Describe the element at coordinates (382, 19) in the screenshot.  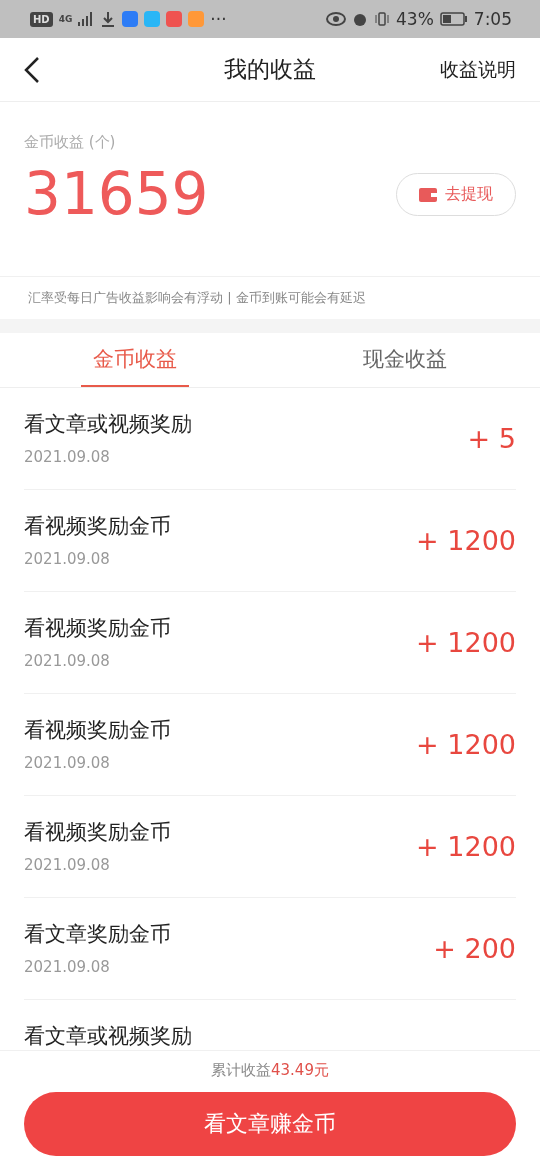
I see `vibrate-icon` at that location.